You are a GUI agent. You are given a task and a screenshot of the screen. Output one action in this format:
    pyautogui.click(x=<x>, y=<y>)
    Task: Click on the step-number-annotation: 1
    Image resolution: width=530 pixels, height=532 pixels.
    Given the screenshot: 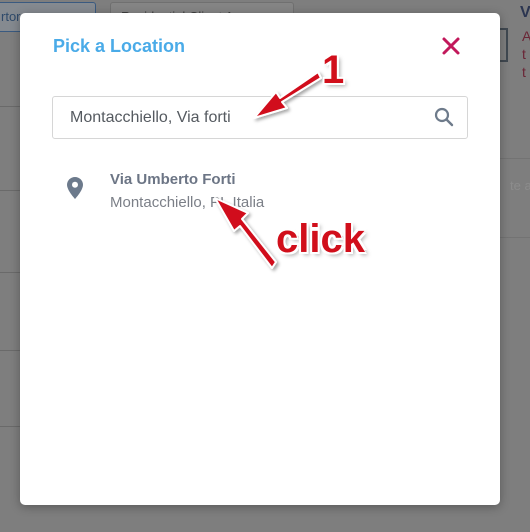 What is the action you would take?
    pyautogui.click(x=333, y=70)
    